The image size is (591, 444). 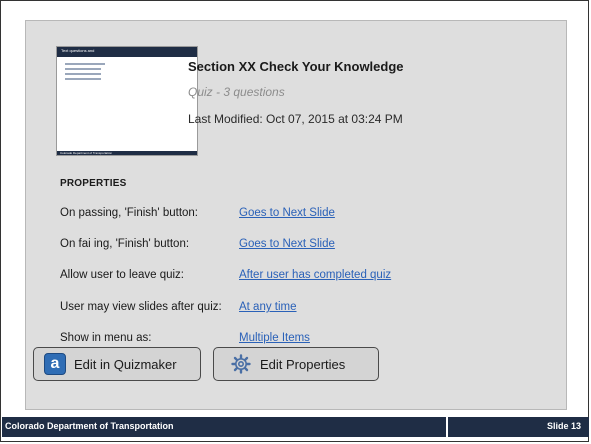 What do you see at coordinates (129, 213) in the screenshot?
I see `property-label-on-passing: On passing, 'Finish' button:` at bounding box center [129, 213].